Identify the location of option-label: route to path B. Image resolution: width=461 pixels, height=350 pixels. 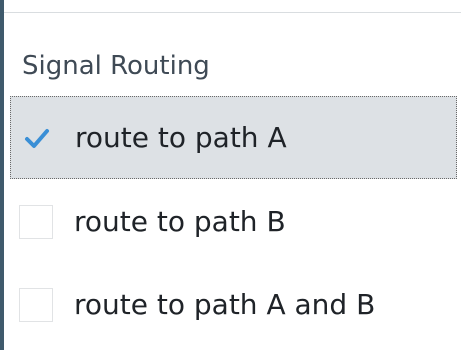
(180, 221).